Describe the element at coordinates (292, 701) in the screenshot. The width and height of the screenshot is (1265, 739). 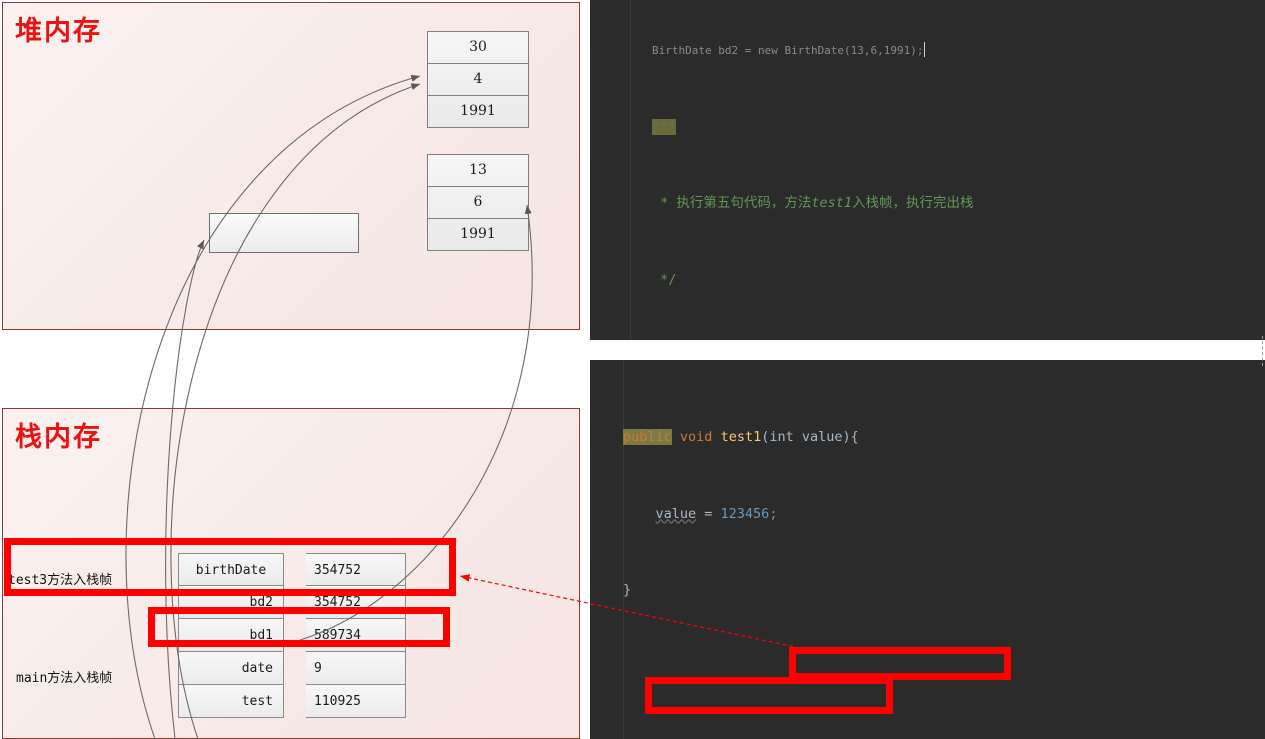
I see `table-row: test 110925` at that location.